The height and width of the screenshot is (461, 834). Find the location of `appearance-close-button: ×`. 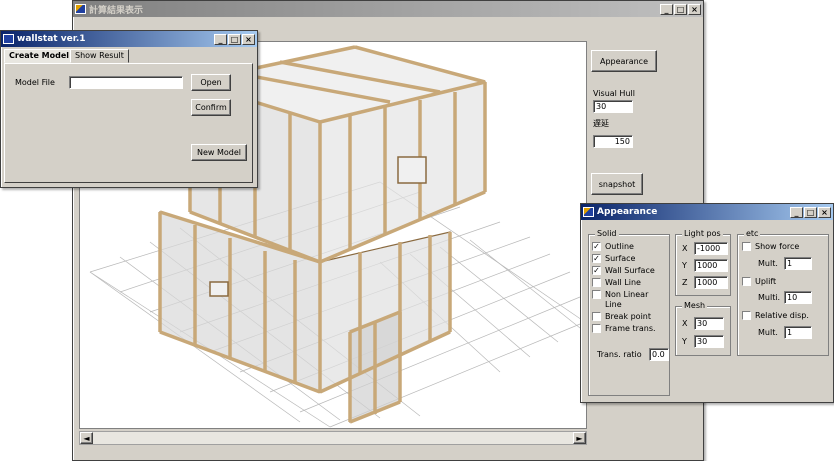

appearance-close-button: × is located at coordinates (824, 212).